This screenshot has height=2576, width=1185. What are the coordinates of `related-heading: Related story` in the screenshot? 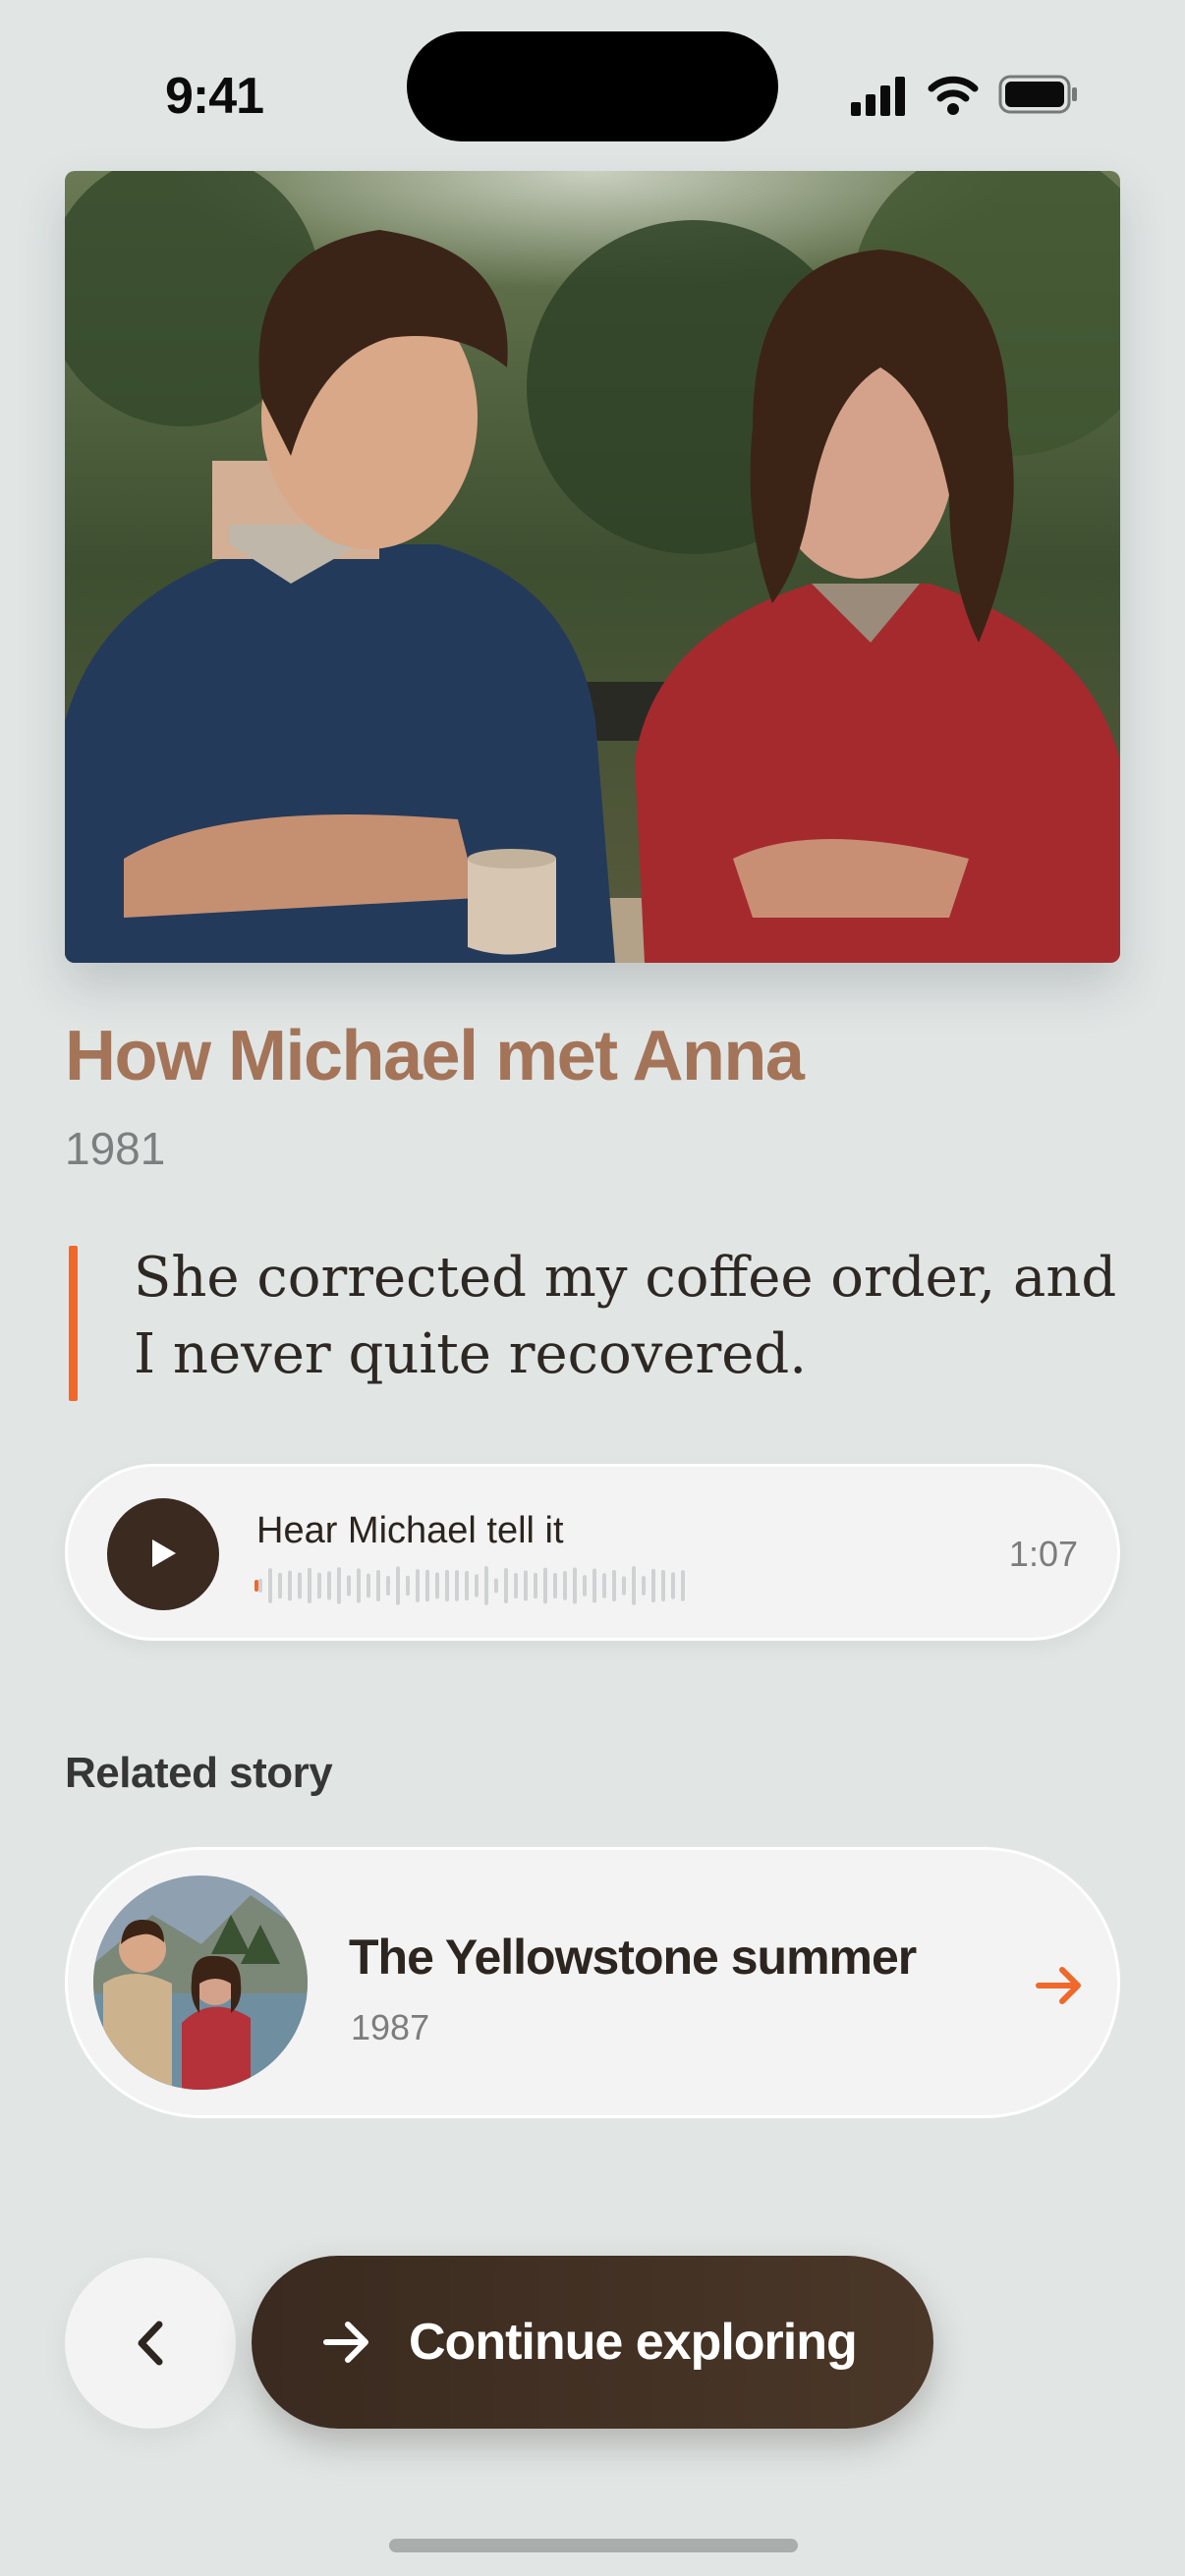 It's located at (199, 1773).